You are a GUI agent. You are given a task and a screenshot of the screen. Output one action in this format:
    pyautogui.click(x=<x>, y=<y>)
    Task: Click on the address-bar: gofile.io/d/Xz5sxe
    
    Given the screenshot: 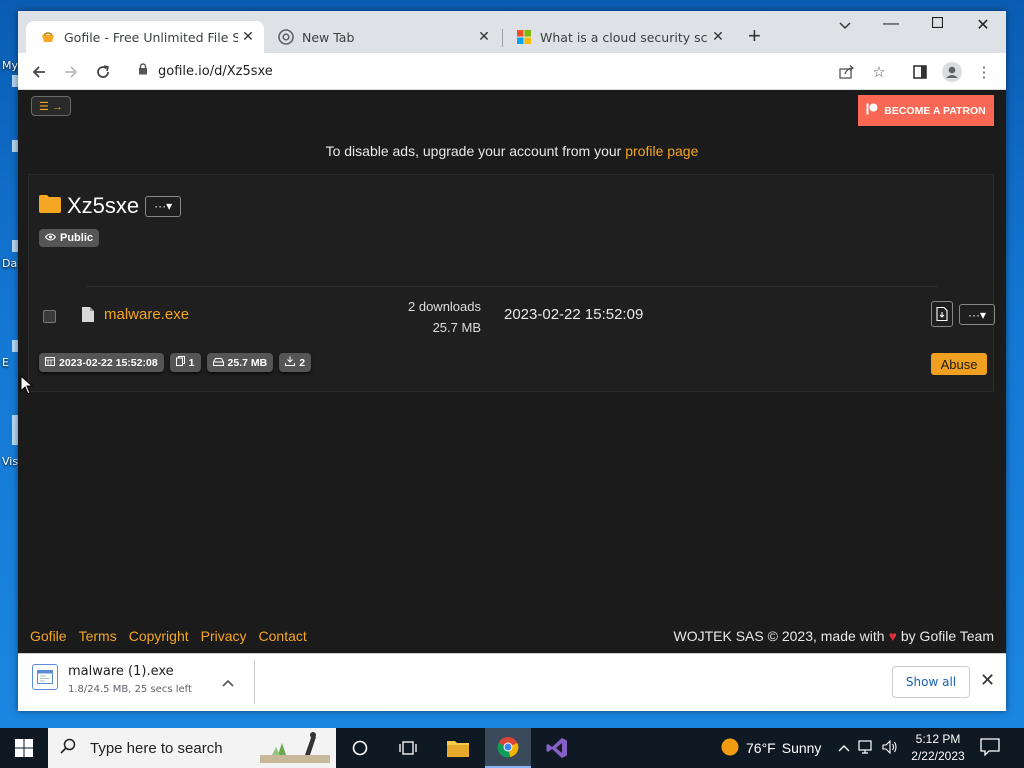 What is the action you would take?
    pyautogui.click(x=508, y=71)
    